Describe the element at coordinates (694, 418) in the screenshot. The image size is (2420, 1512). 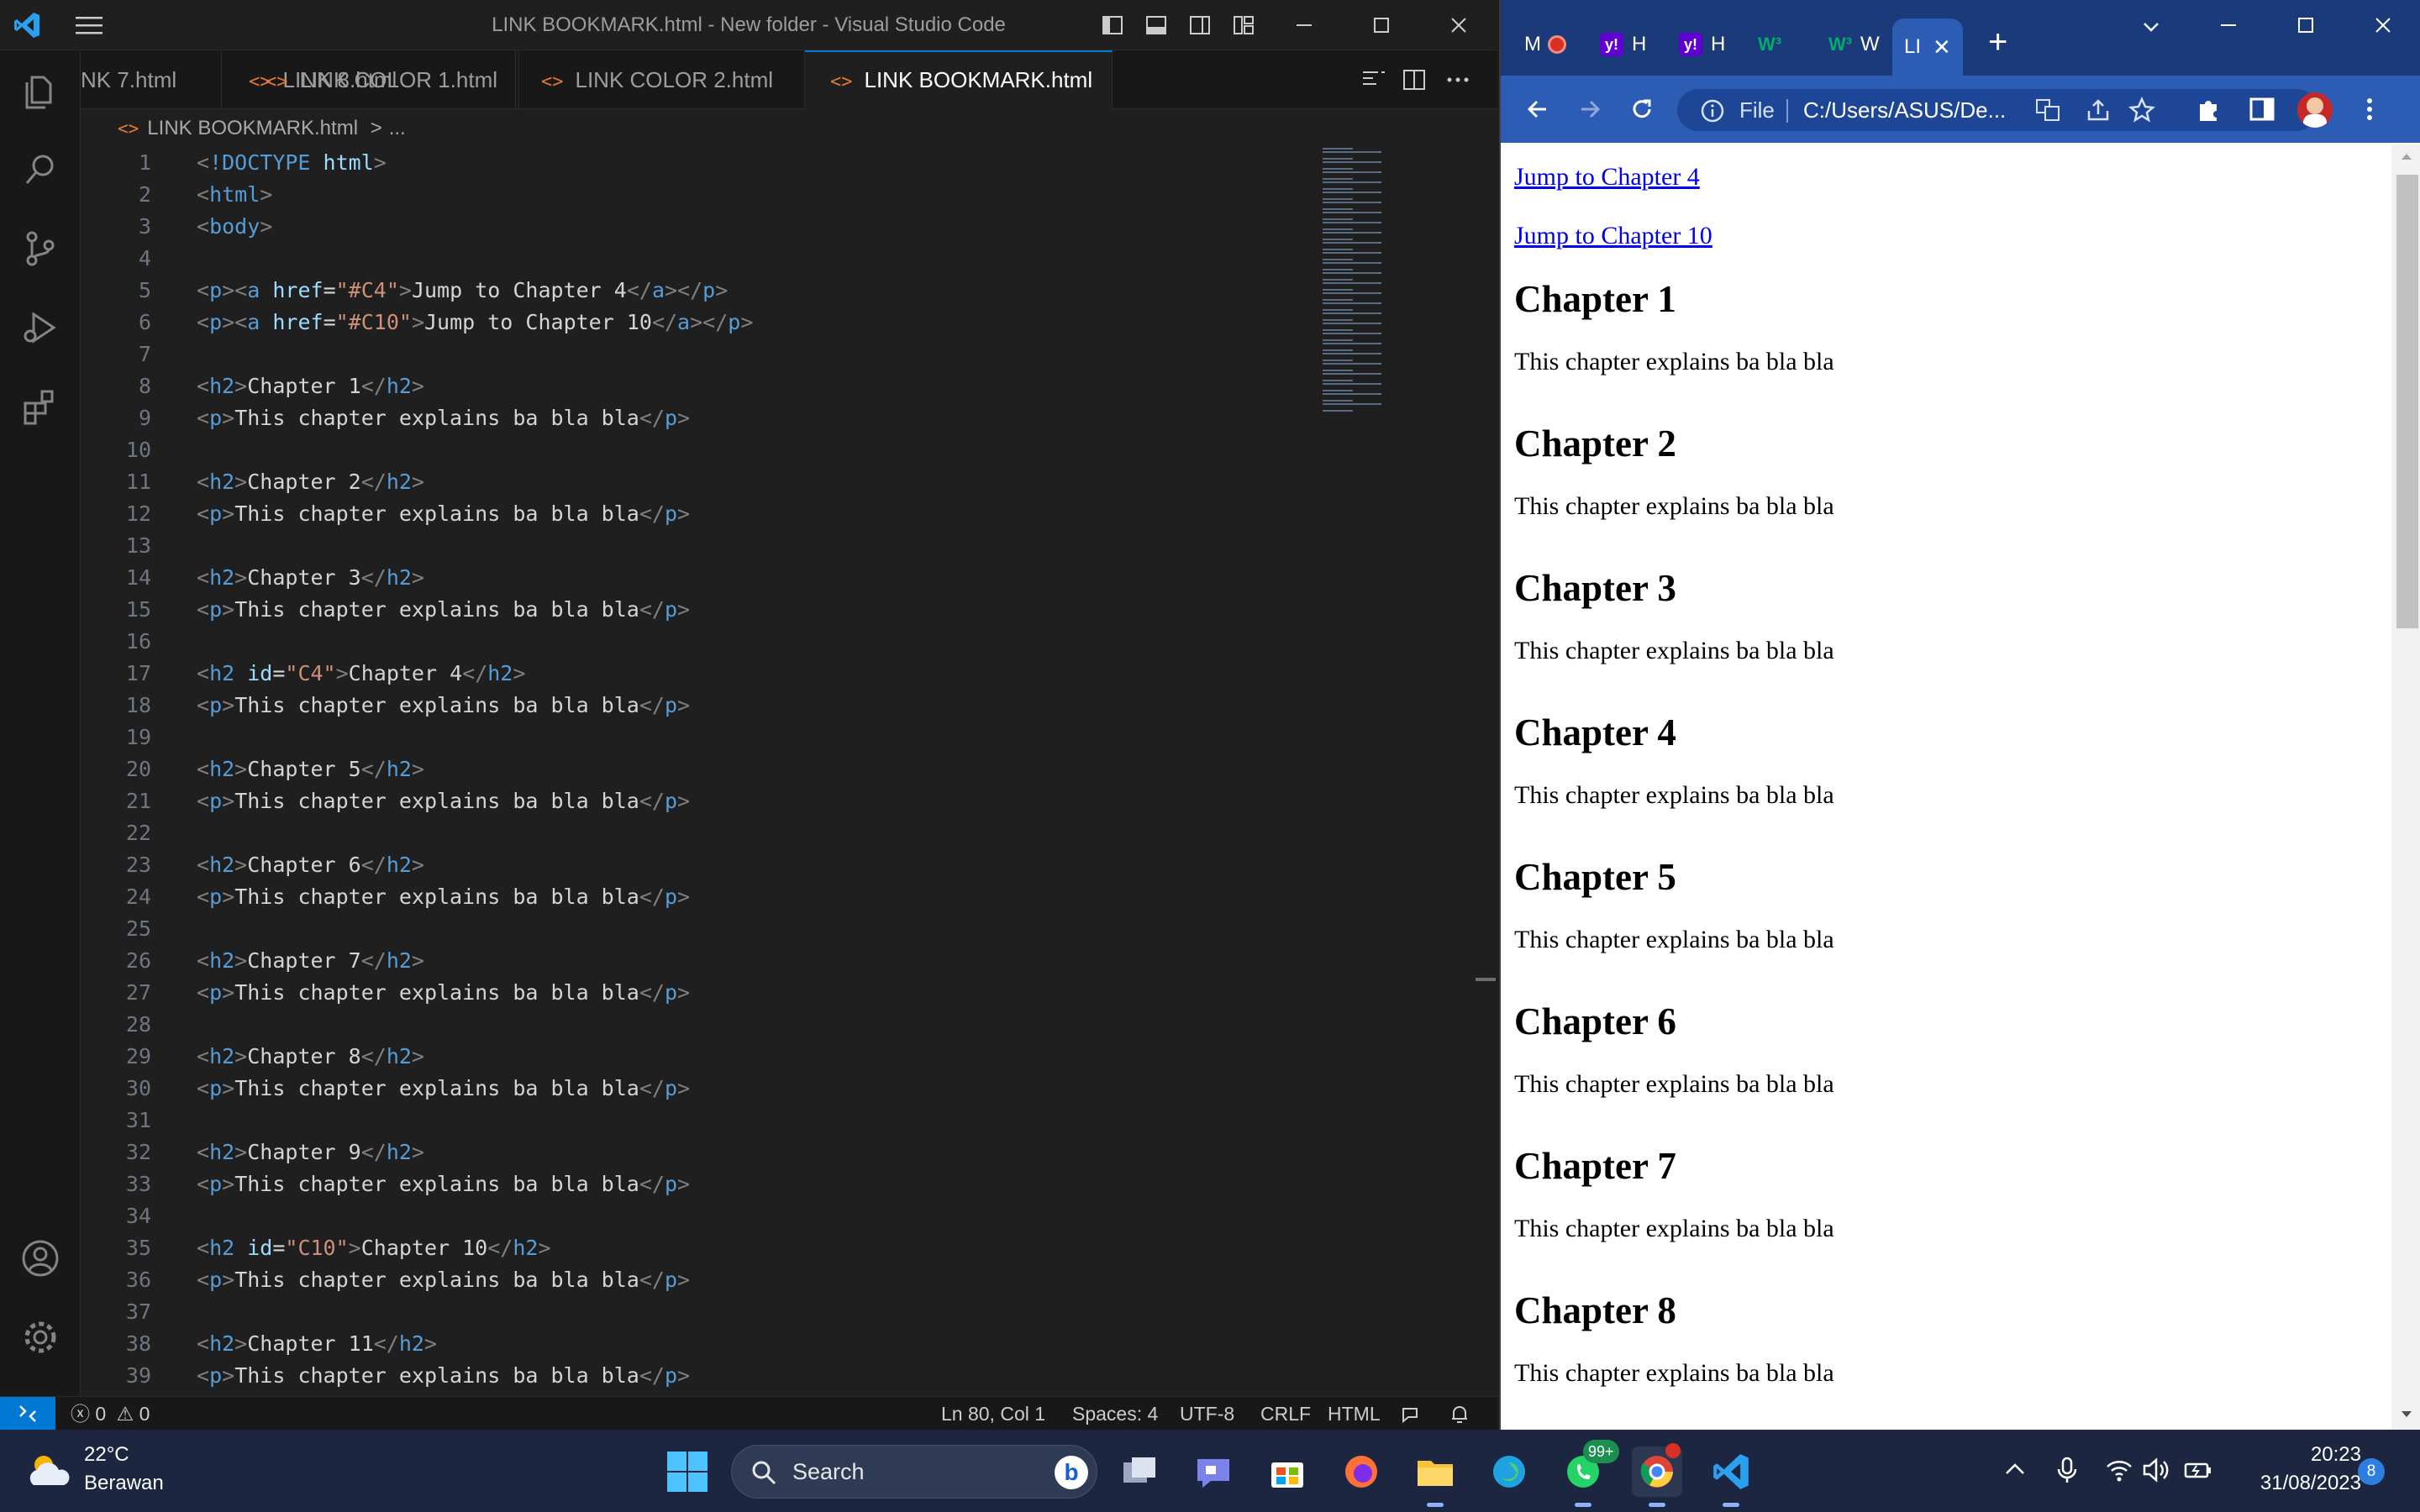
I see `code-line: 9 <p>This chapter explains ba bla bla</p>` at that location.